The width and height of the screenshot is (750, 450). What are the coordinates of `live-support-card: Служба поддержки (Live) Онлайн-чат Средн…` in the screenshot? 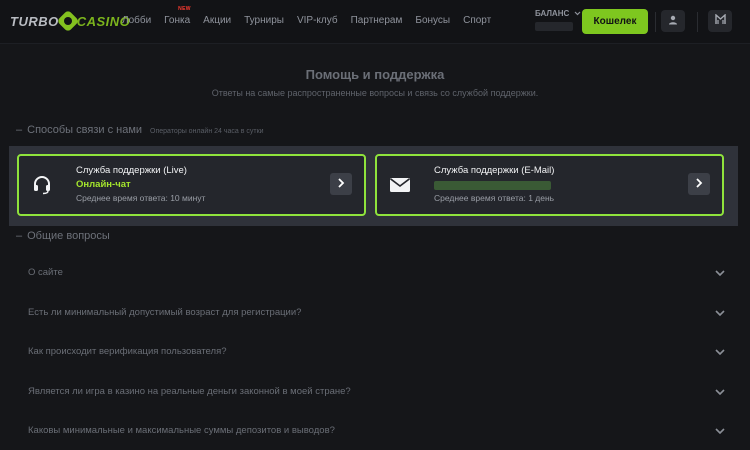 It's located at (191, 185).